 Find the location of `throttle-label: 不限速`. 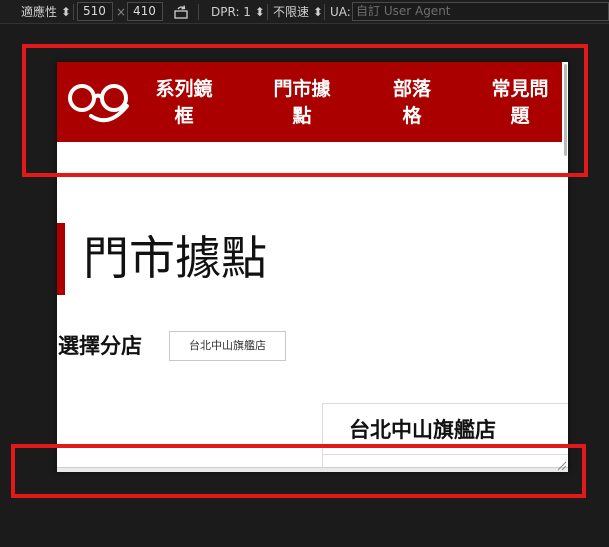

throttle-label: 不限速 is located at coordinates (291, 12).